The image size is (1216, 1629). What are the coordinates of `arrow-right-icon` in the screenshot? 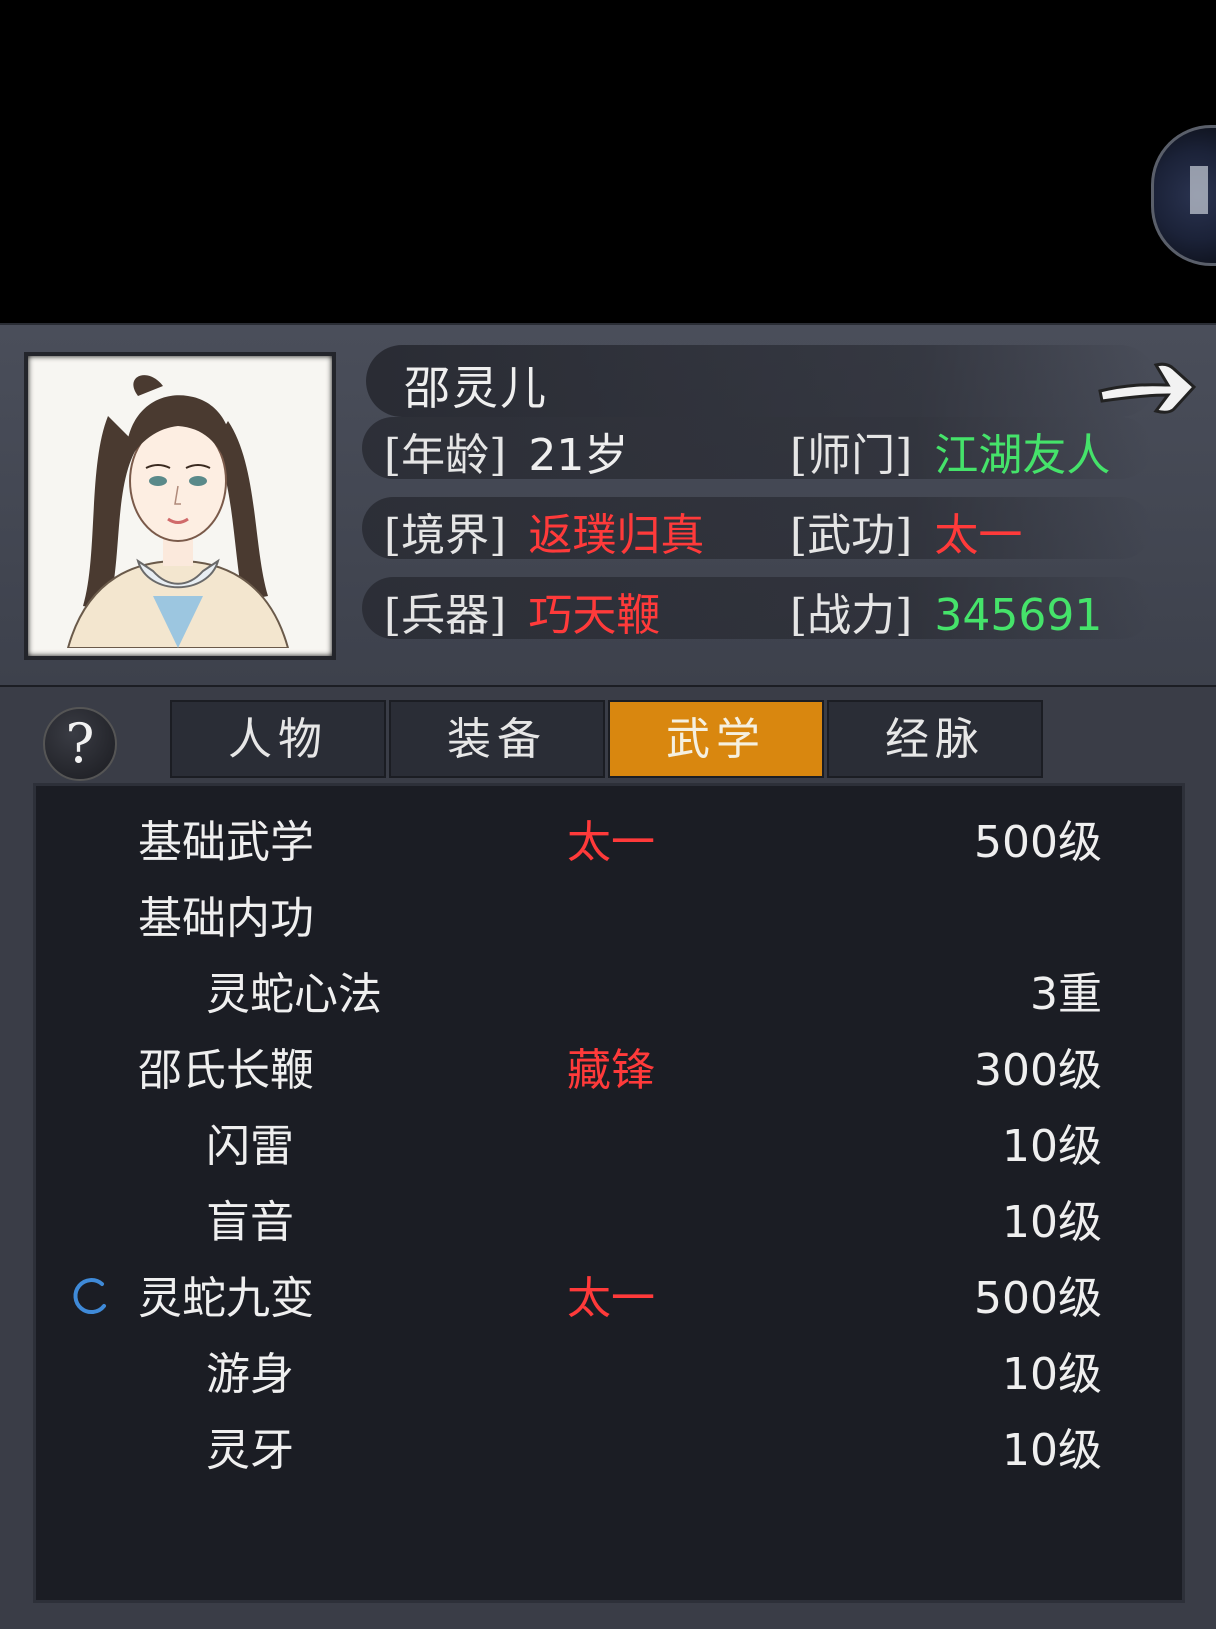 It's located at (1146, 387).